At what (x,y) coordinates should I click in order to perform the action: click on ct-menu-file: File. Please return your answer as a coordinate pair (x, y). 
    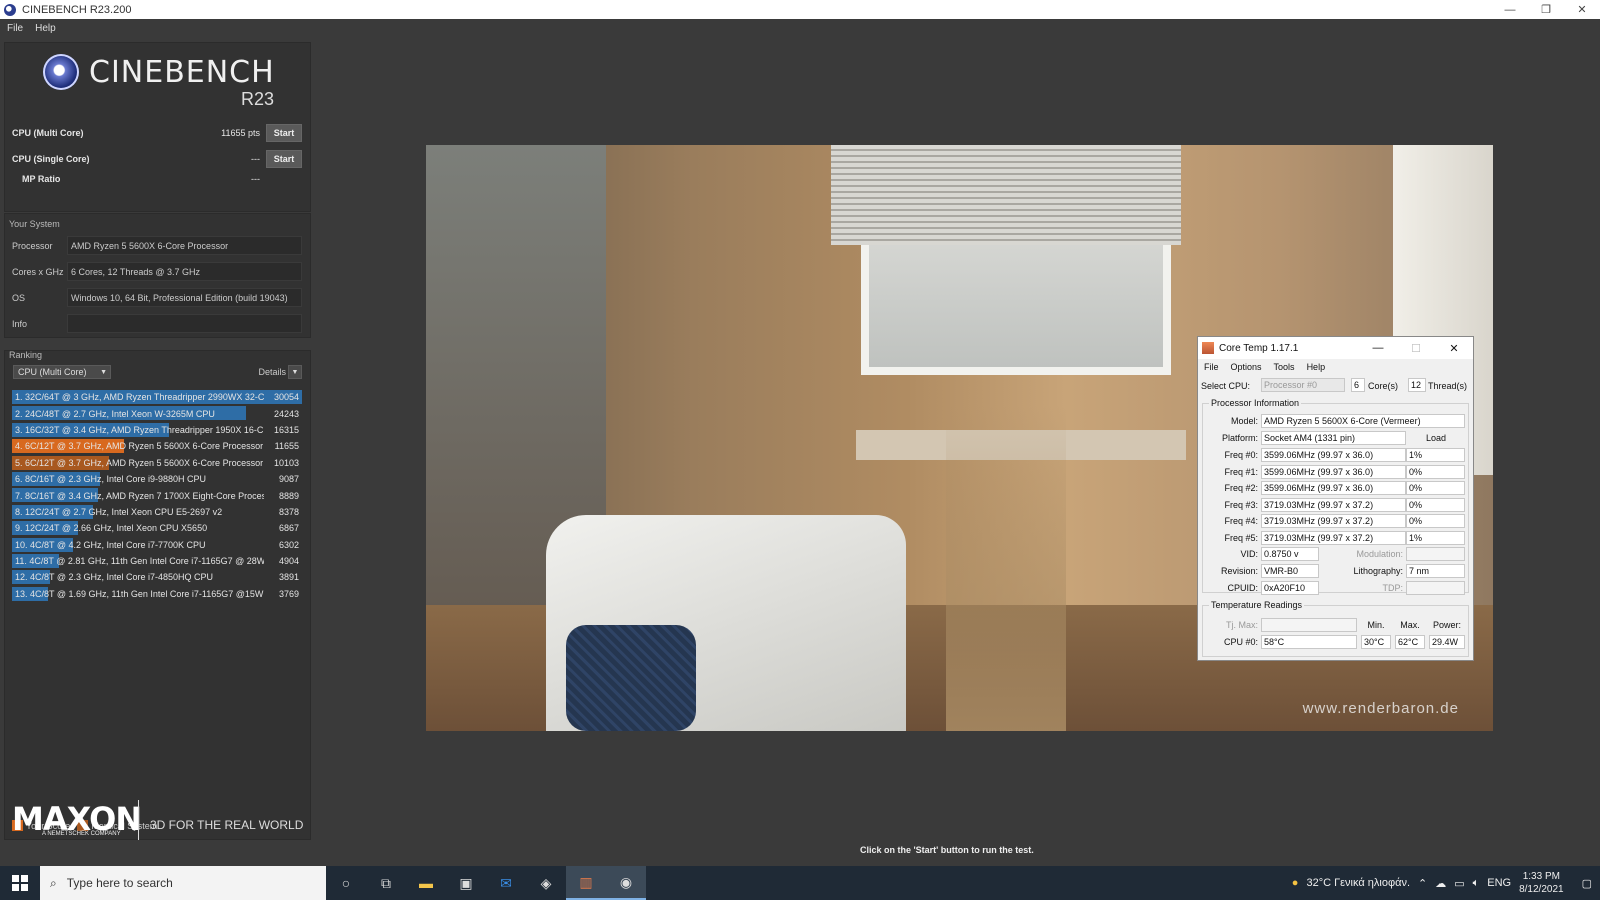
    Looking at the image, I should click on (1211, 367).